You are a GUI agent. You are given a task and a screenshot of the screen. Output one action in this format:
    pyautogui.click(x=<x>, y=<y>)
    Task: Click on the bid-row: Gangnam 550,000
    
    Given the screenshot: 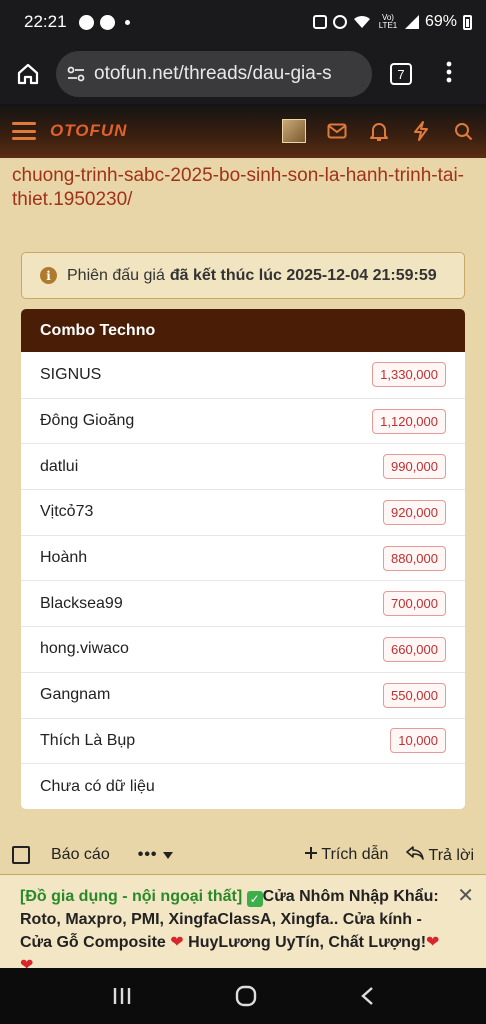 What is the action you would take?
    pyautogui.click(x=243, y=694)
    